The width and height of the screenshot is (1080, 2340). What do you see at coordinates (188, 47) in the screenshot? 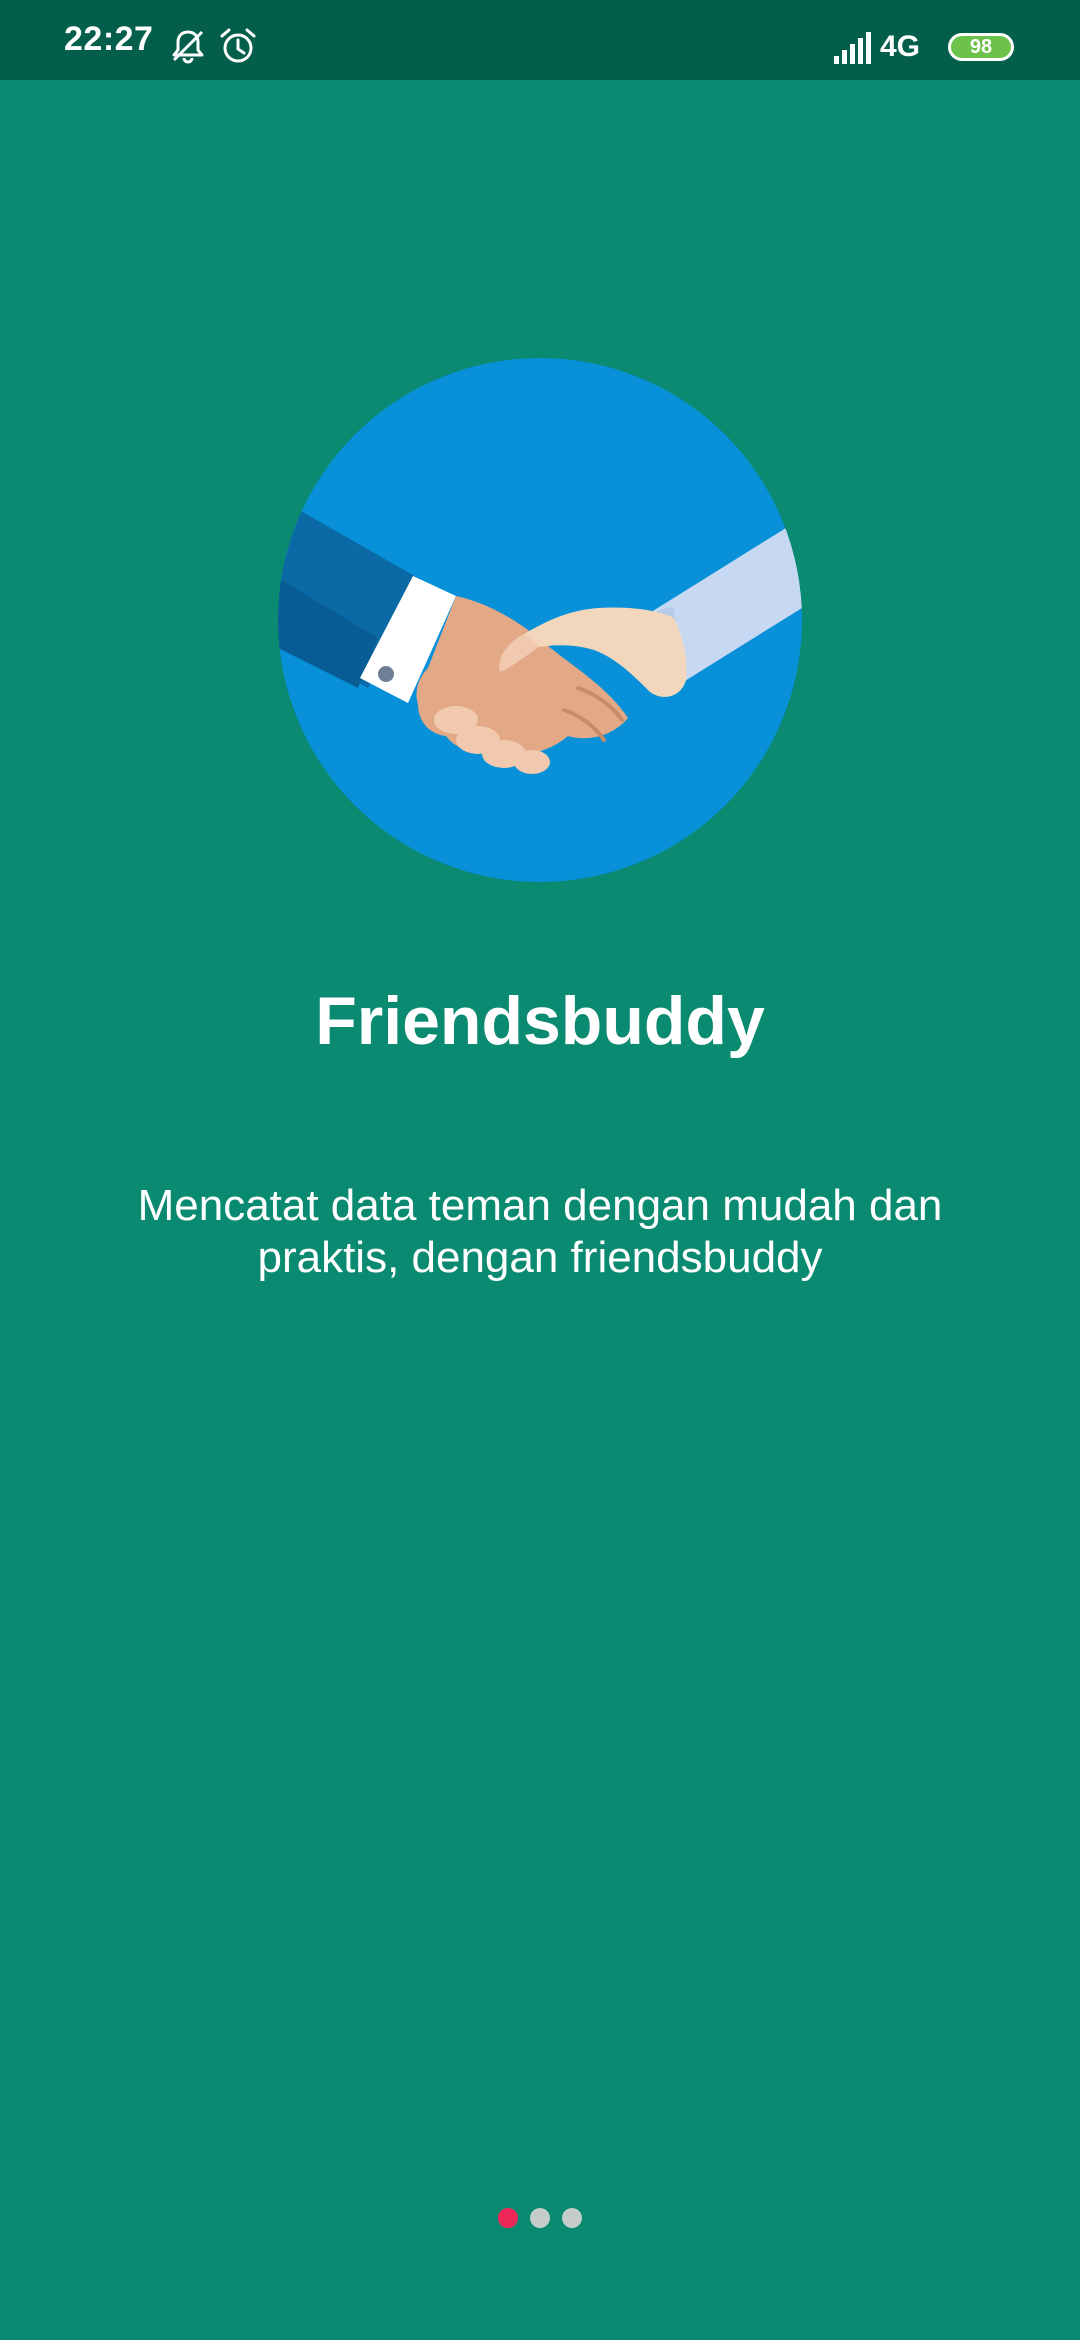
I see `bell-off-icon` at bounding box center [188, 47].